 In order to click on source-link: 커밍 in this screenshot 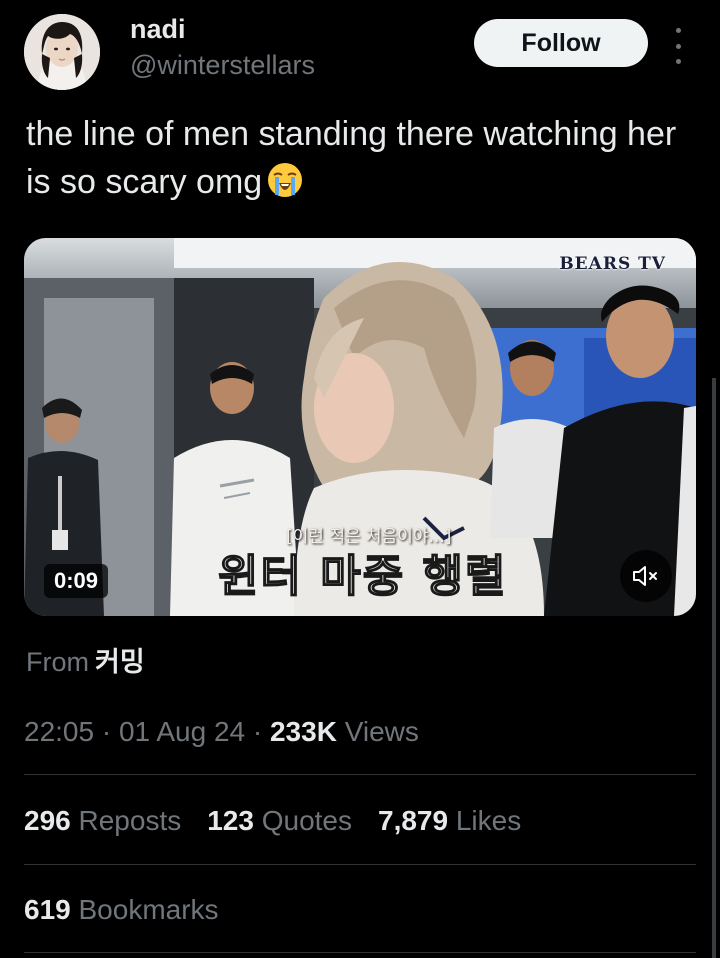, I will do `click(120, 662)`.